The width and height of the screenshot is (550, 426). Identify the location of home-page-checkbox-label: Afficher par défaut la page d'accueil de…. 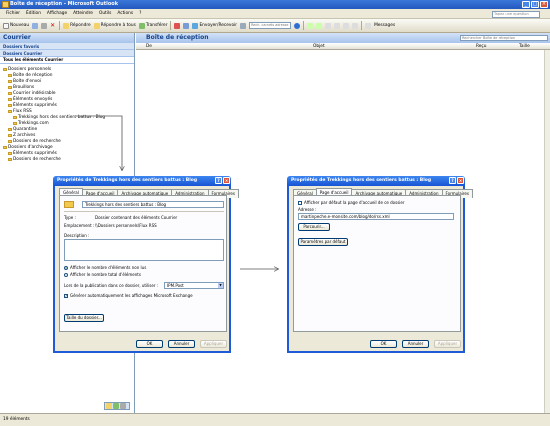
(354, 202).